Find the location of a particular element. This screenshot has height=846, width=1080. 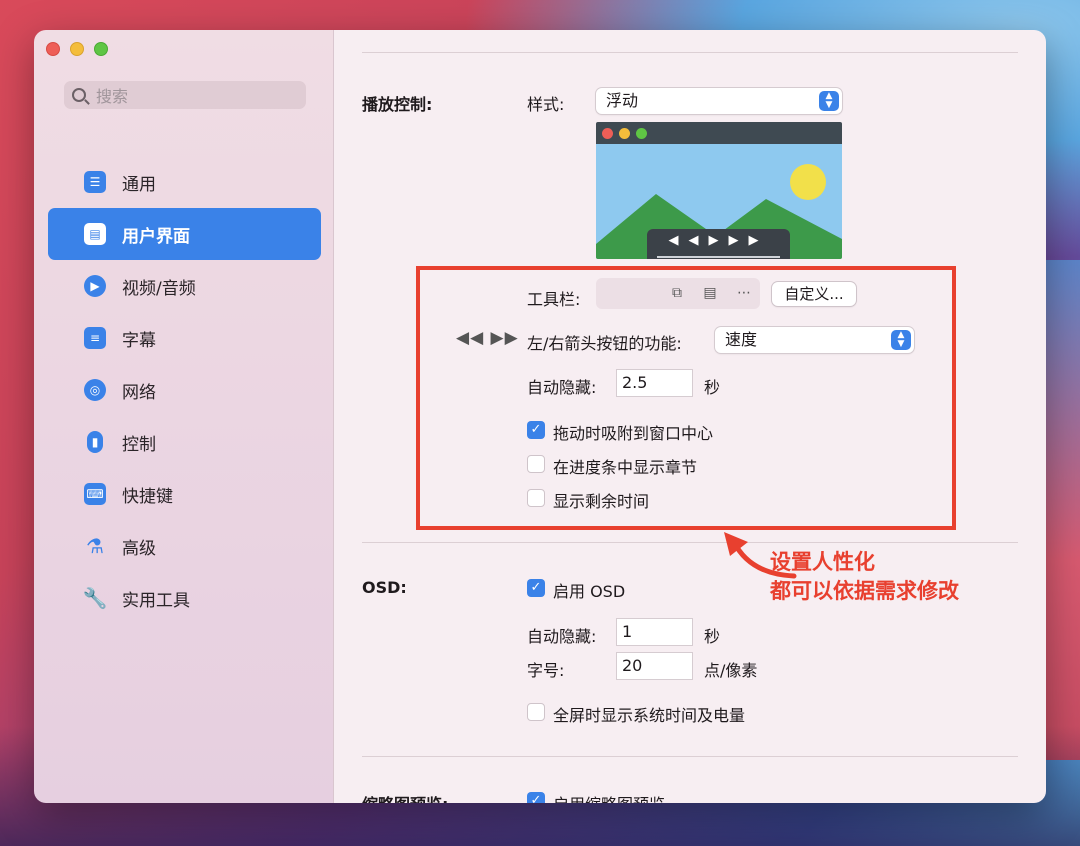

annotation-line-1: 设置人性化 is located at coordinates (822, 562).